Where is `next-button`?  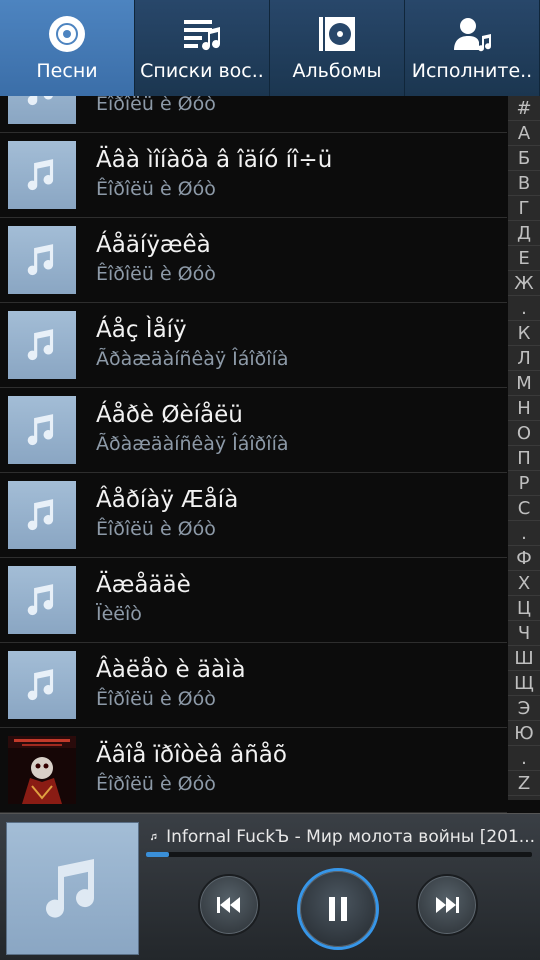
next-button is located at coordinates (447, 905).